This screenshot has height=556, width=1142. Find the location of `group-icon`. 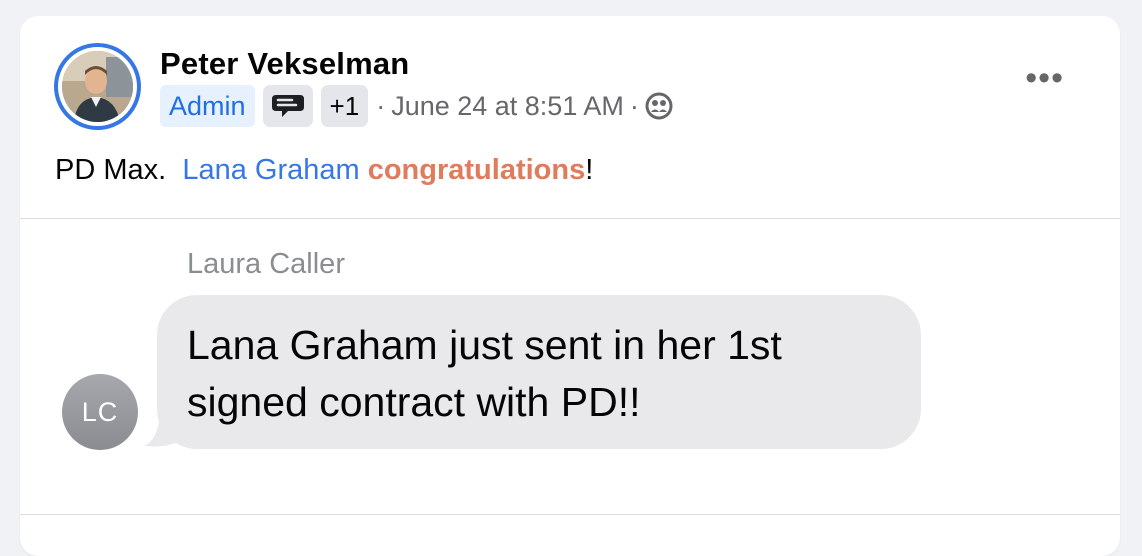

group-icon is located at coordinates (659, 106).